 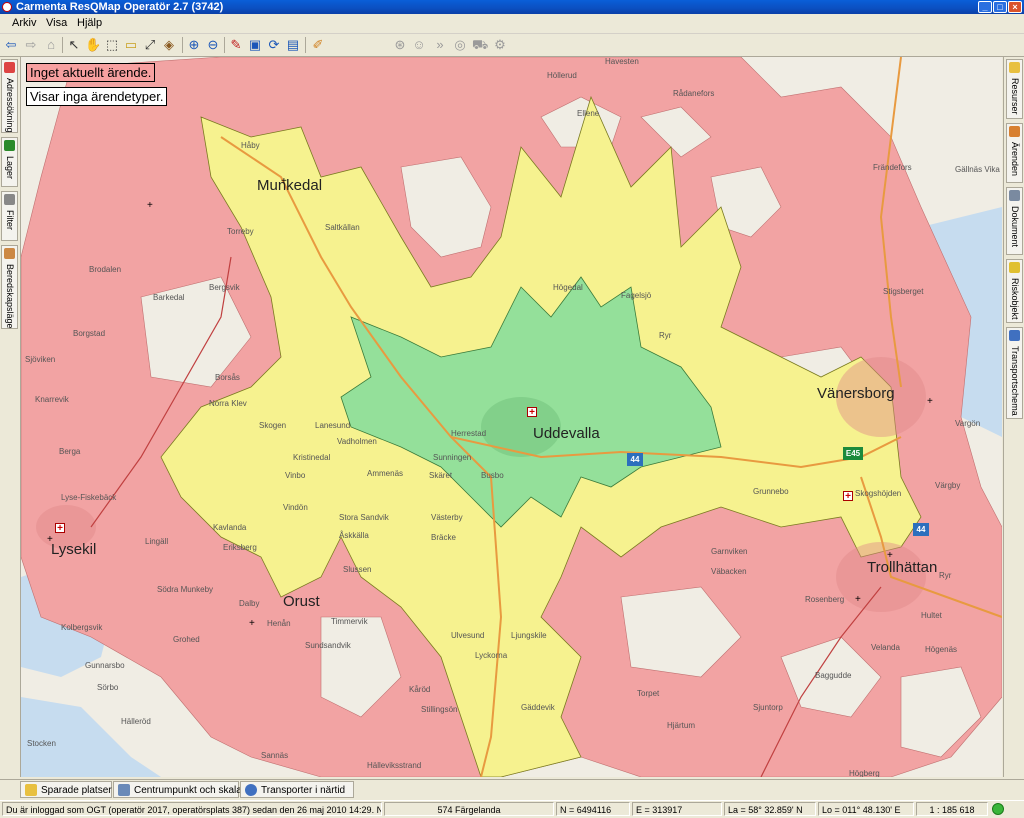 I want to click on tab-filter: Filter, so click(x=9, y=216).